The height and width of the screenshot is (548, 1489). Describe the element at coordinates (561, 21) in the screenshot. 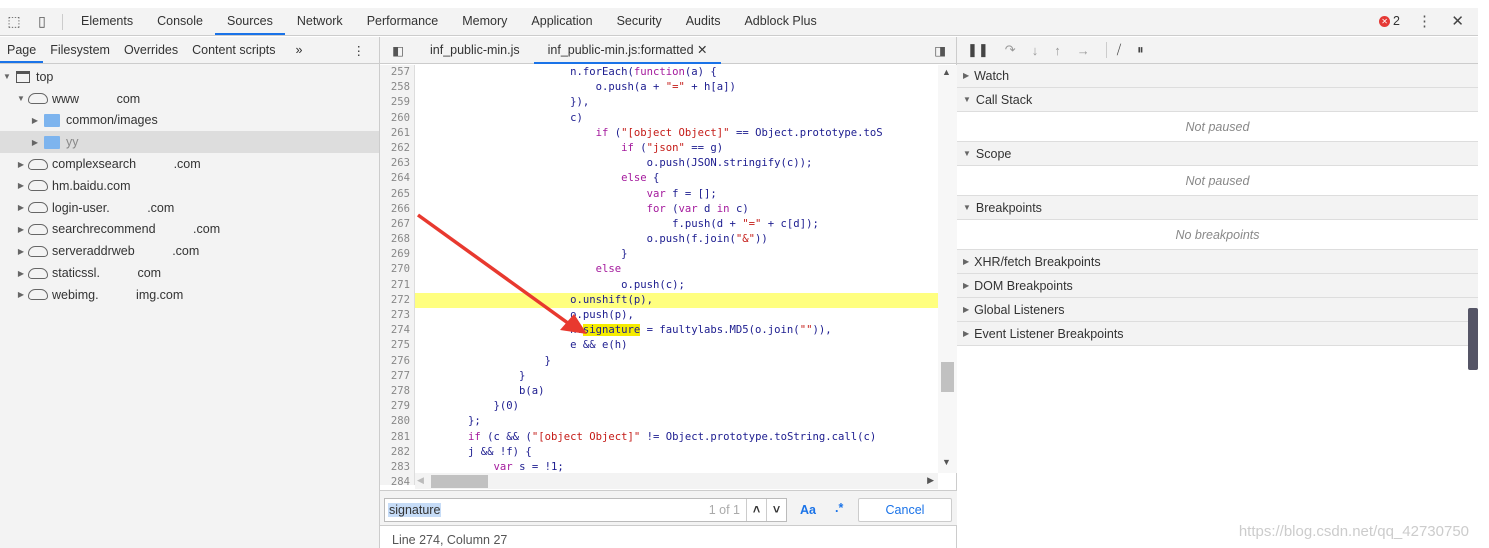

I see `tab-application: Application` at that location.